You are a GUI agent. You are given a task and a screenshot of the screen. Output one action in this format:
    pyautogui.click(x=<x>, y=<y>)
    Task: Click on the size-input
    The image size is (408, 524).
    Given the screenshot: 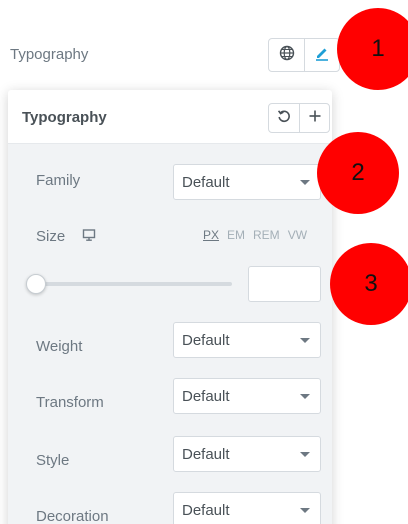 What is the action you would take?
    pyautogui.click(x=284, y=284)
    